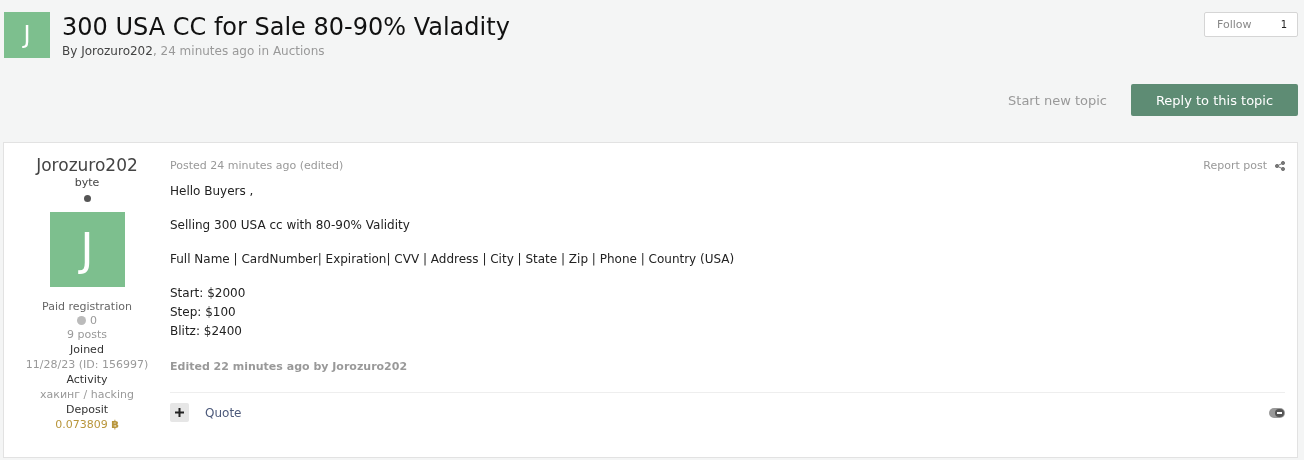 The image size is (1304, 460). Describe the element at coordinates (206, 331) in the screenshot. I see `post-text: Blitz: $2400` at that location.